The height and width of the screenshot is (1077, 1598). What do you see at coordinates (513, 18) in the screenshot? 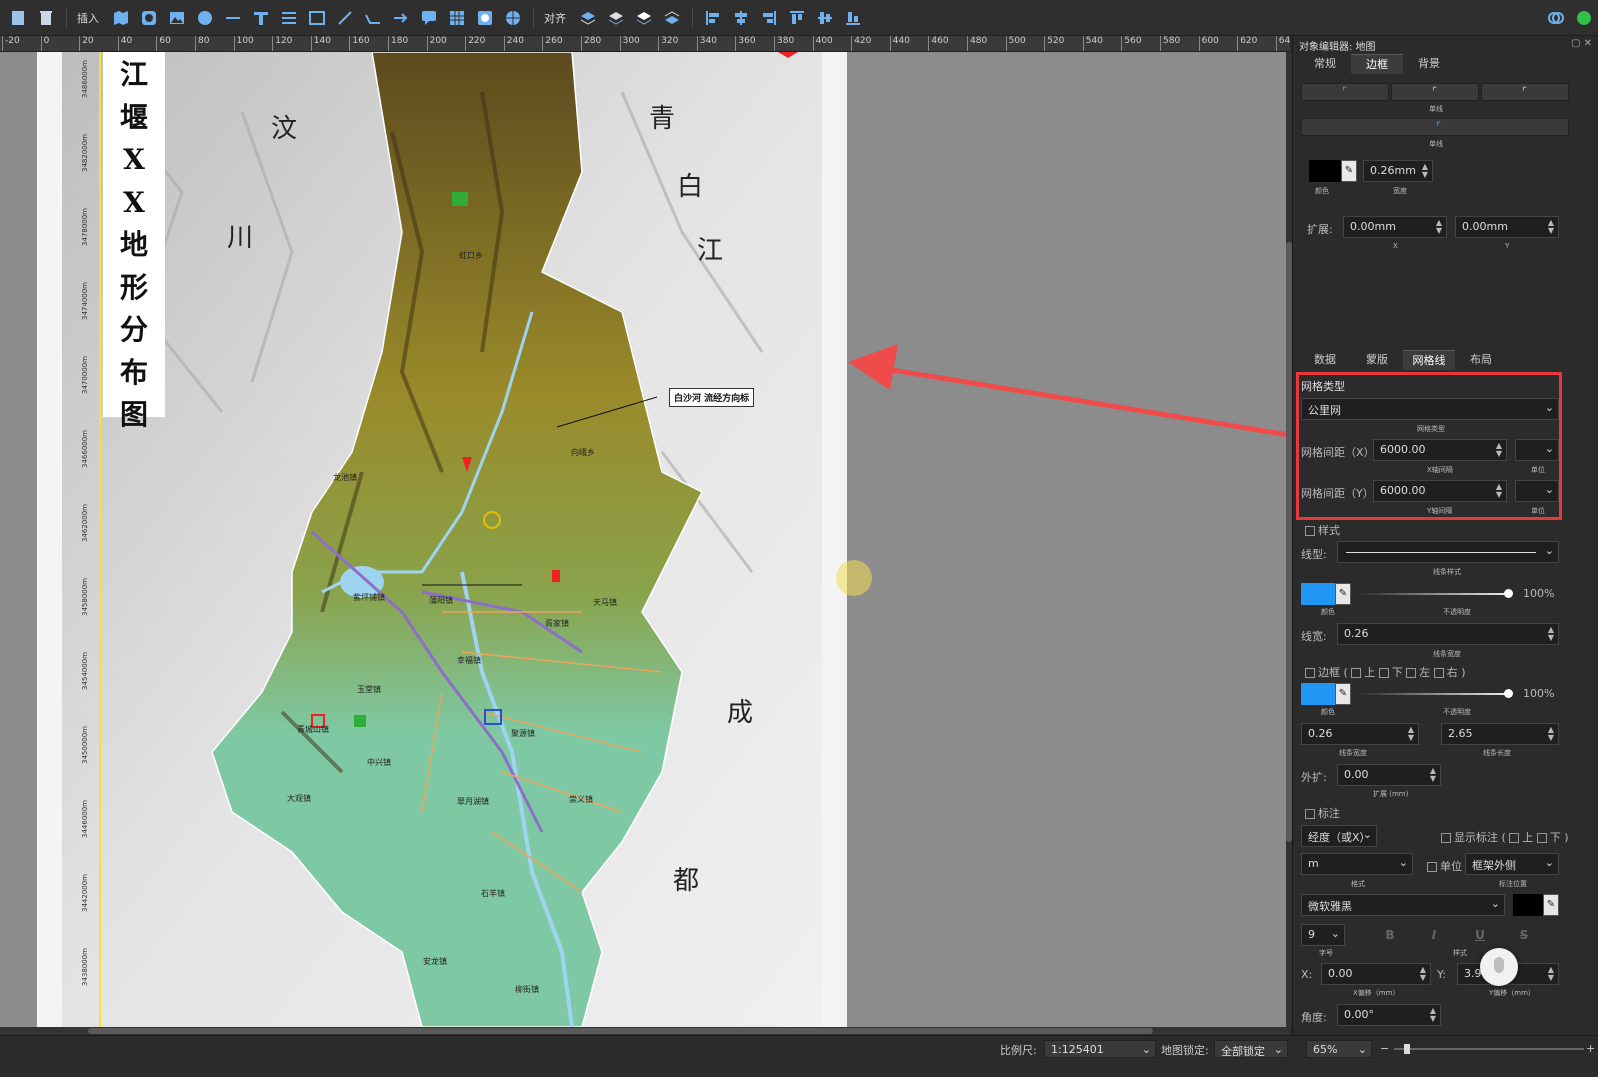
I see `earth-icon` at bounding box center [513, 18].